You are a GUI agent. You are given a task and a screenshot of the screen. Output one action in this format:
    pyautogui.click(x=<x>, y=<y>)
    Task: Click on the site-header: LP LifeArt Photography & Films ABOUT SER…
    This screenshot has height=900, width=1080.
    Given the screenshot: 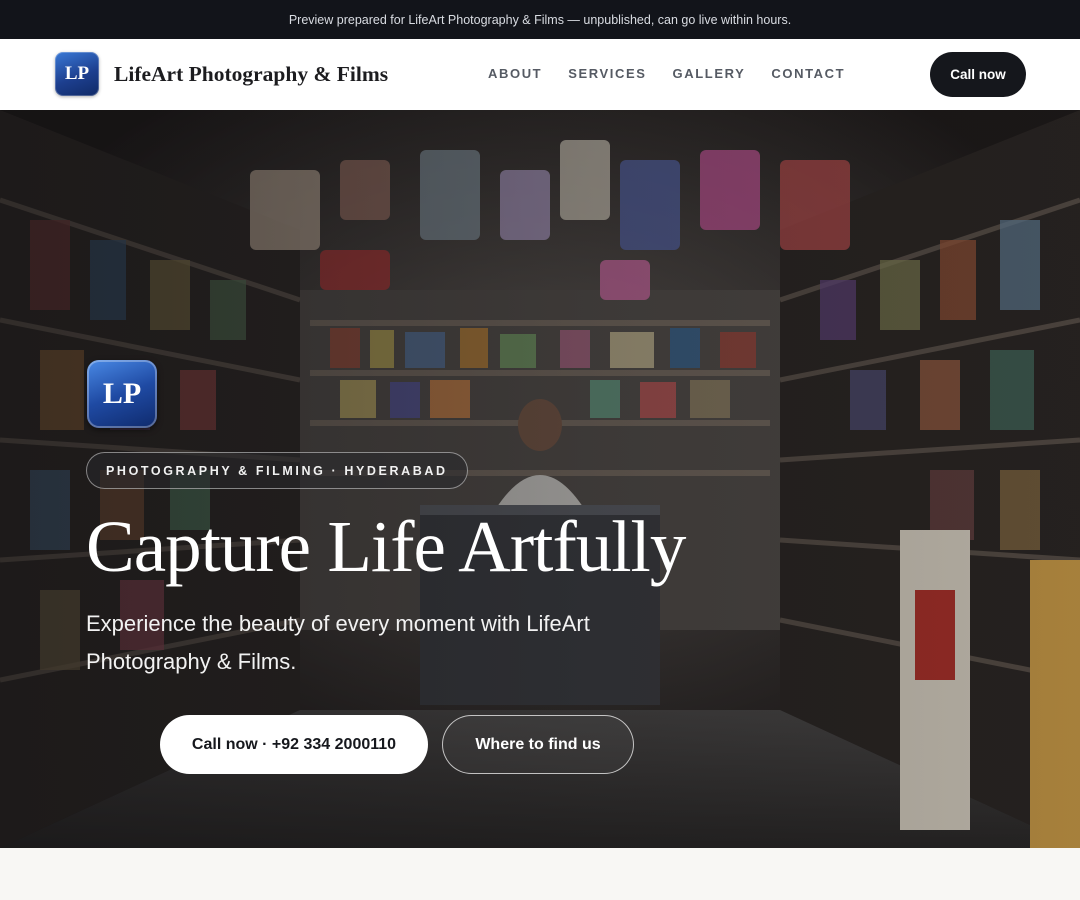 What is the action you would take?
    pyautogui.click(x=540, y=75)
    